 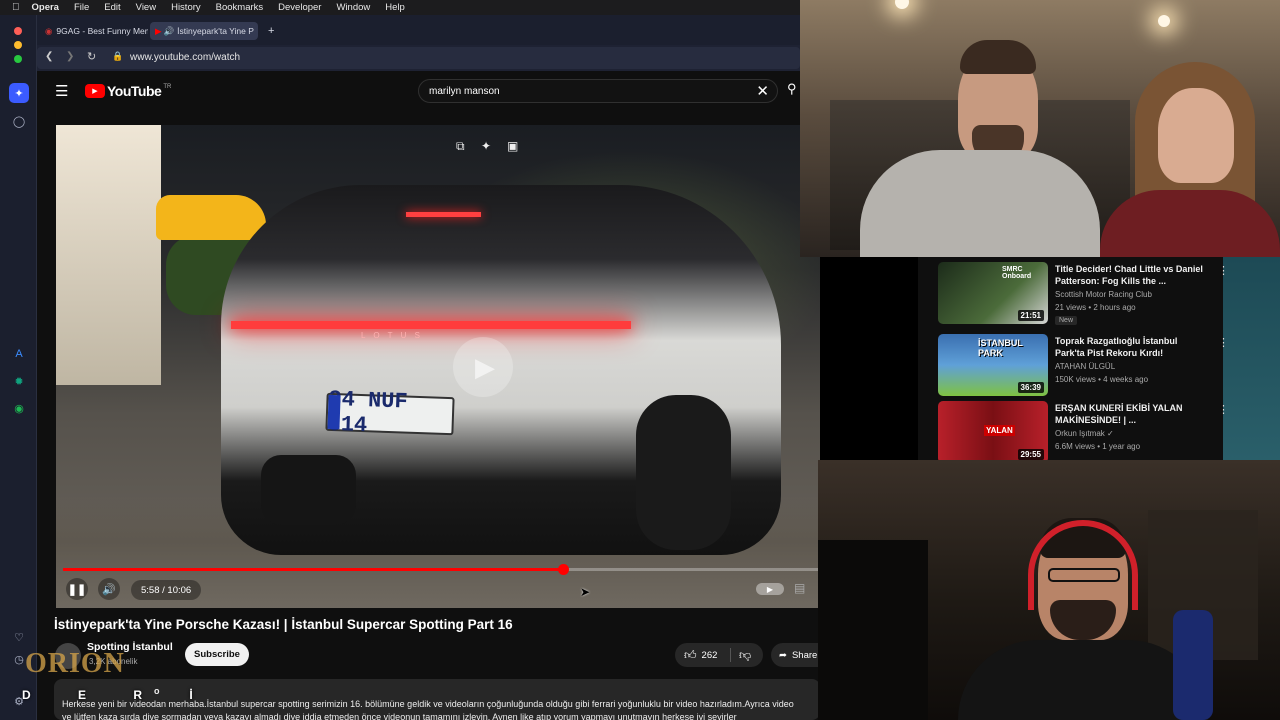 What do you see at coordinates (443, 214) in the screenshot?
I see `brake-light` at bounding box center [443, 214].